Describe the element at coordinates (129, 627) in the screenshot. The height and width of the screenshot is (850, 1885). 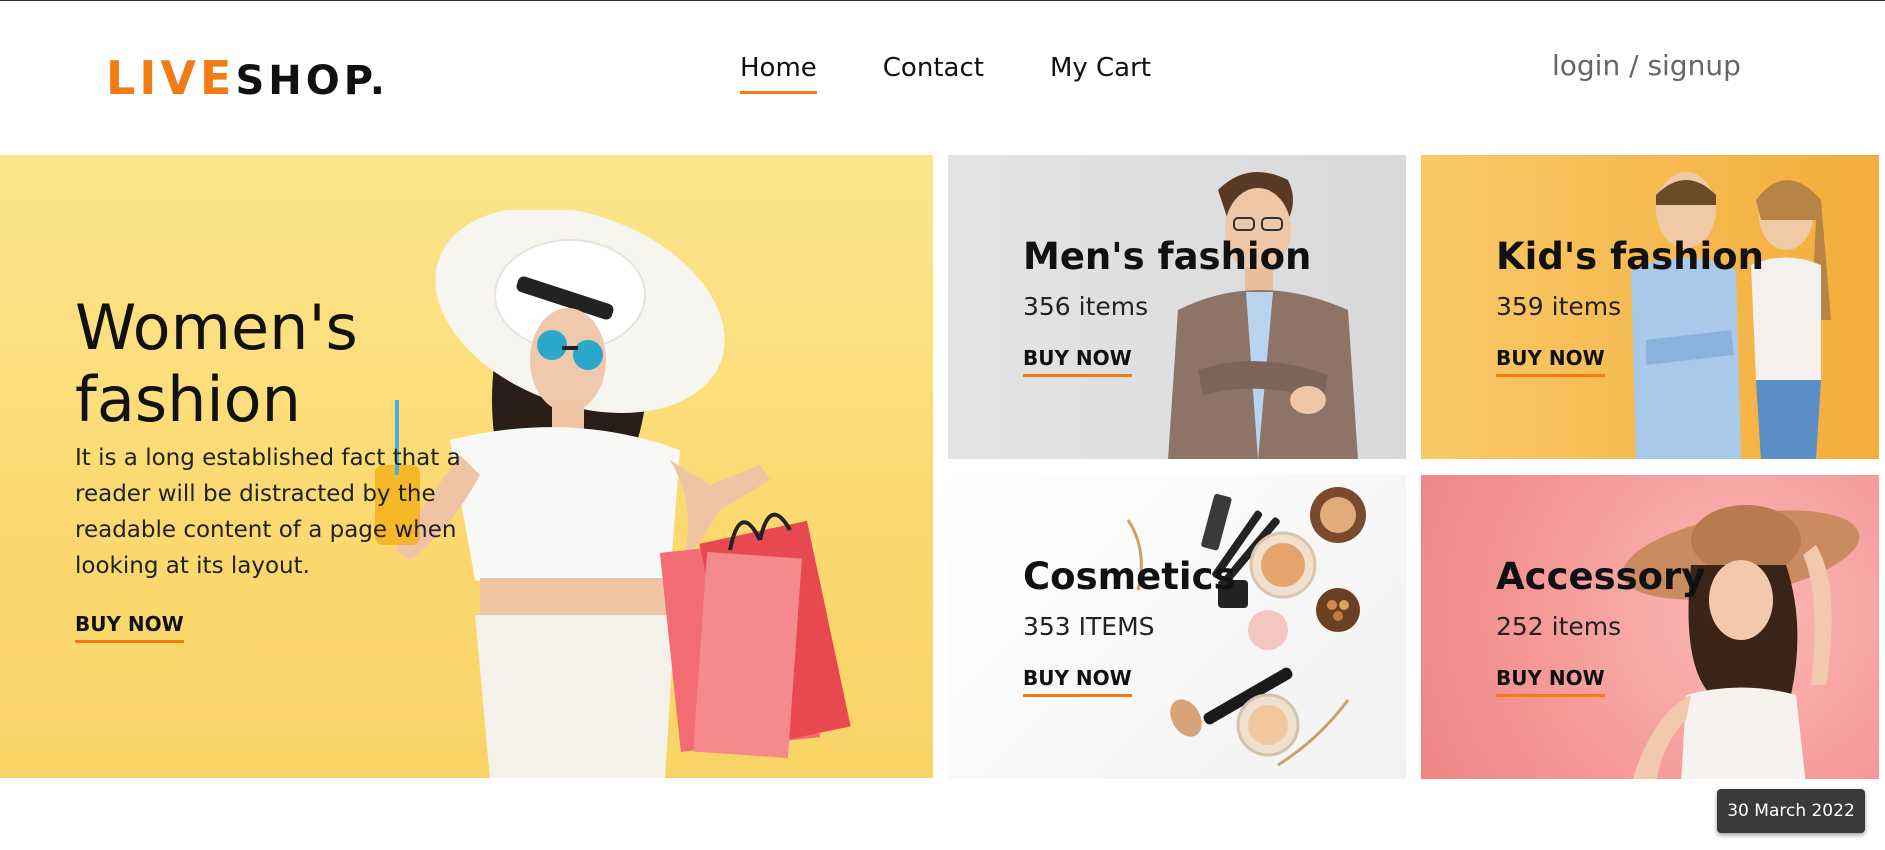
I see `womens-buy-now-button: BUY NOW` at that location.